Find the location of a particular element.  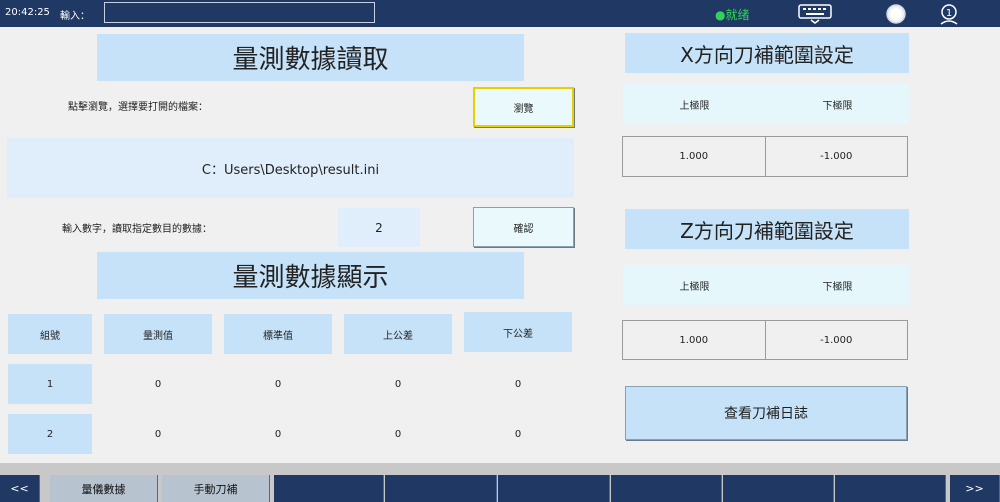

z-range-header: 上極限 下極限 is located at coordinates (766, 285).